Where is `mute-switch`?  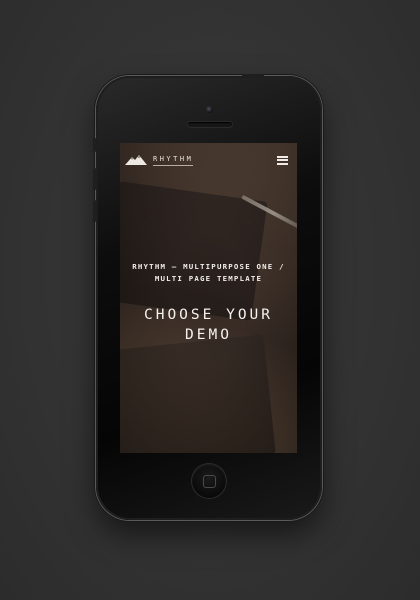 mute-switch is located at coordinates (94, 145).